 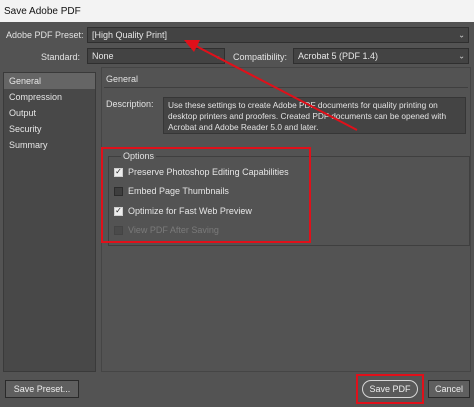 I want to click on sidebar-item-compression: Compression, so click(x=49, y=97).